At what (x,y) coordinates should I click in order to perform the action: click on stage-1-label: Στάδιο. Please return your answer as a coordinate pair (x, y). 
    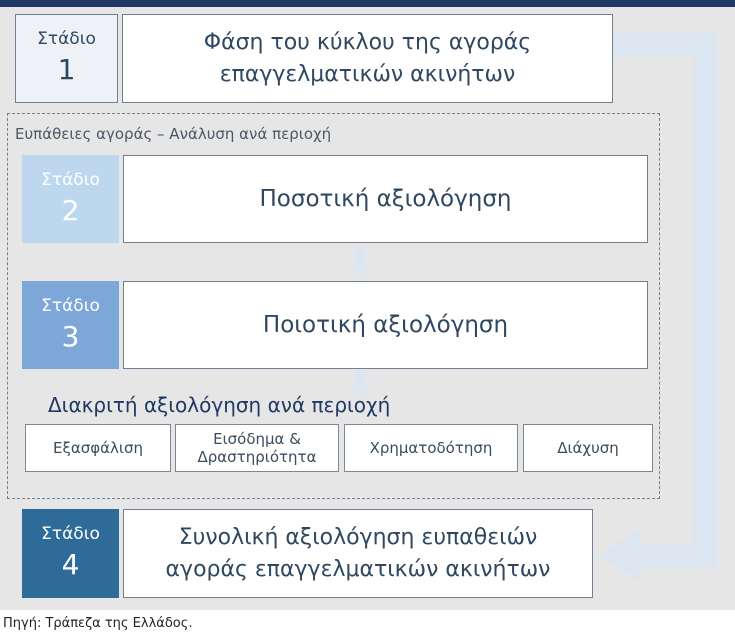
    Looking at the image, I should click on (66, 39).